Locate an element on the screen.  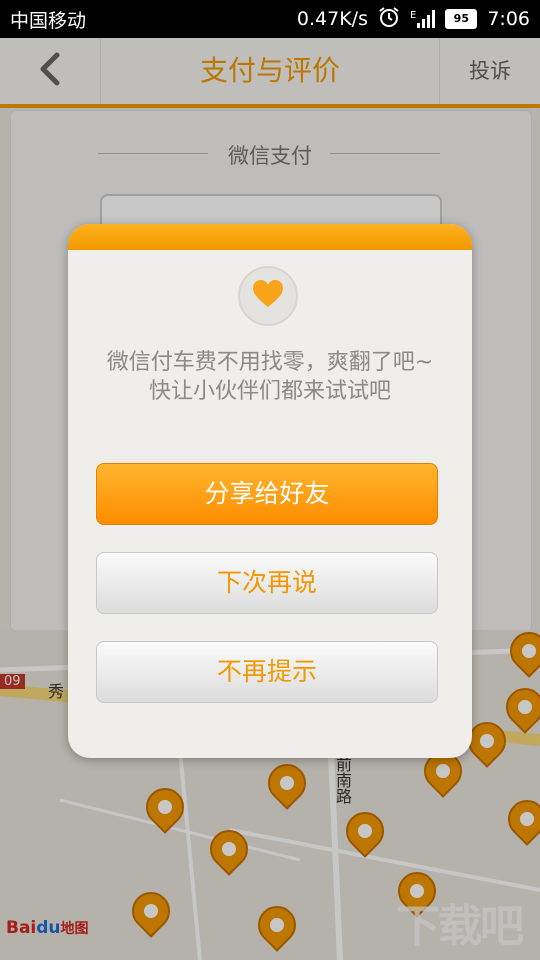
dialog-header-bar is located at coordinates (270, 237).